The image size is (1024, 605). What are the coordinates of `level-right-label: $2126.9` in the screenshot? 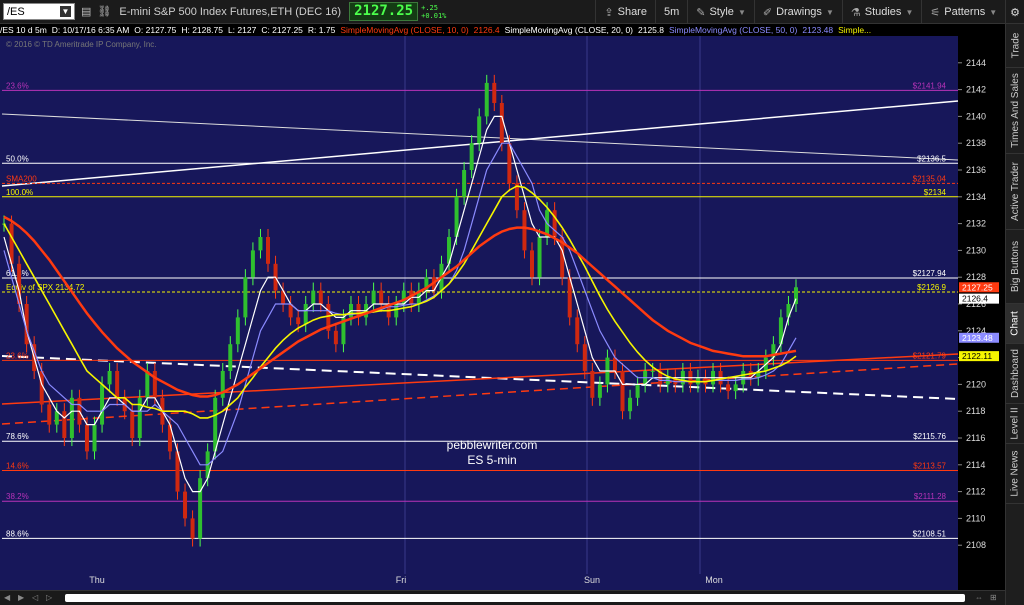 It's located at (931, 287).